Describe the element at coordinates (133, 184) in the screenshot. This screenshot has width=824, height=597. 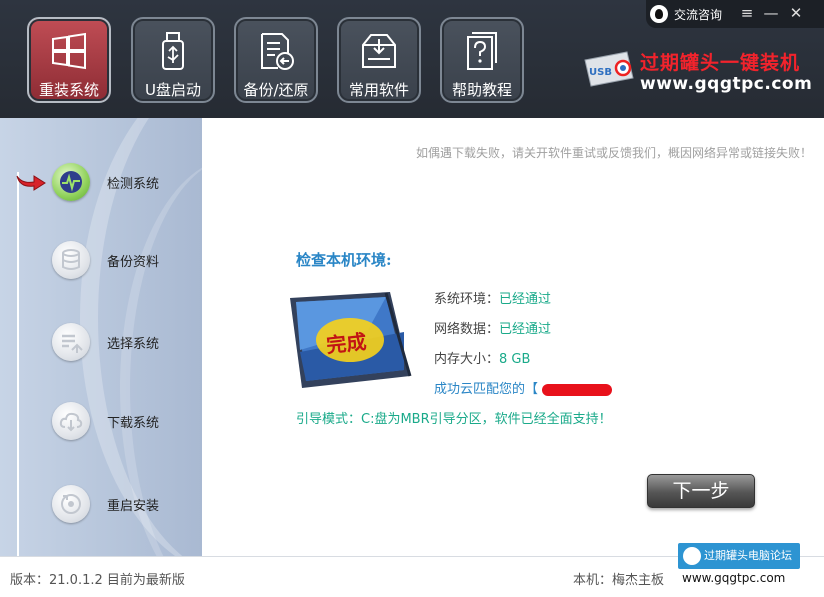
I see `step-label: 检测系统` at that location.